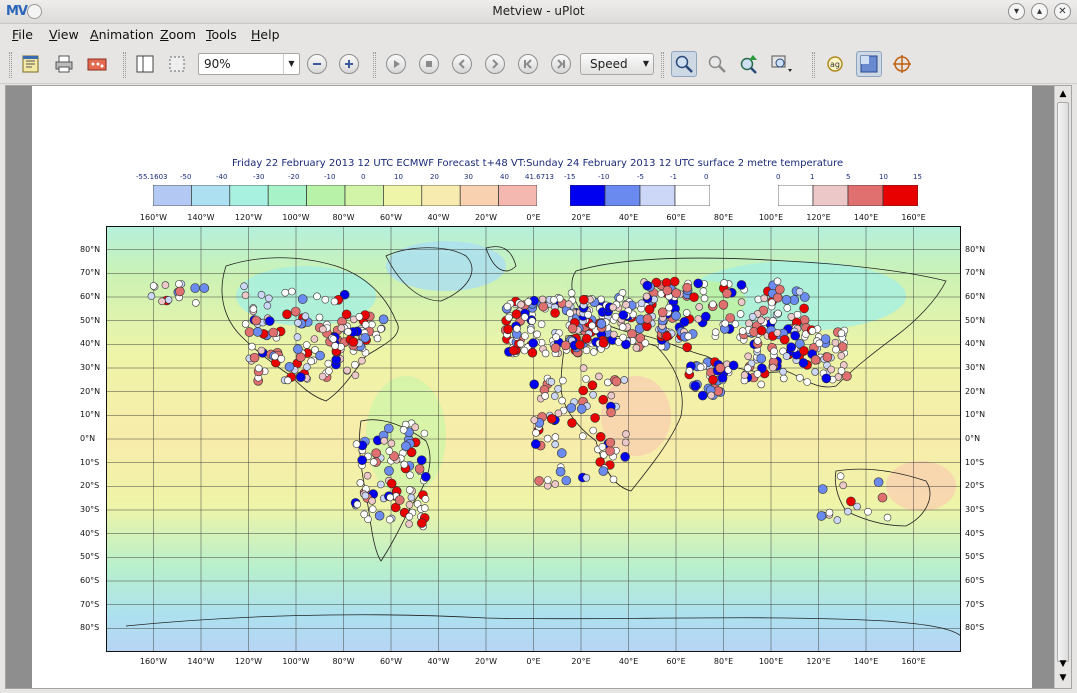 This screenshot has width=1077, height=693. I want to click on svg-text: ag, so click(835, 64).